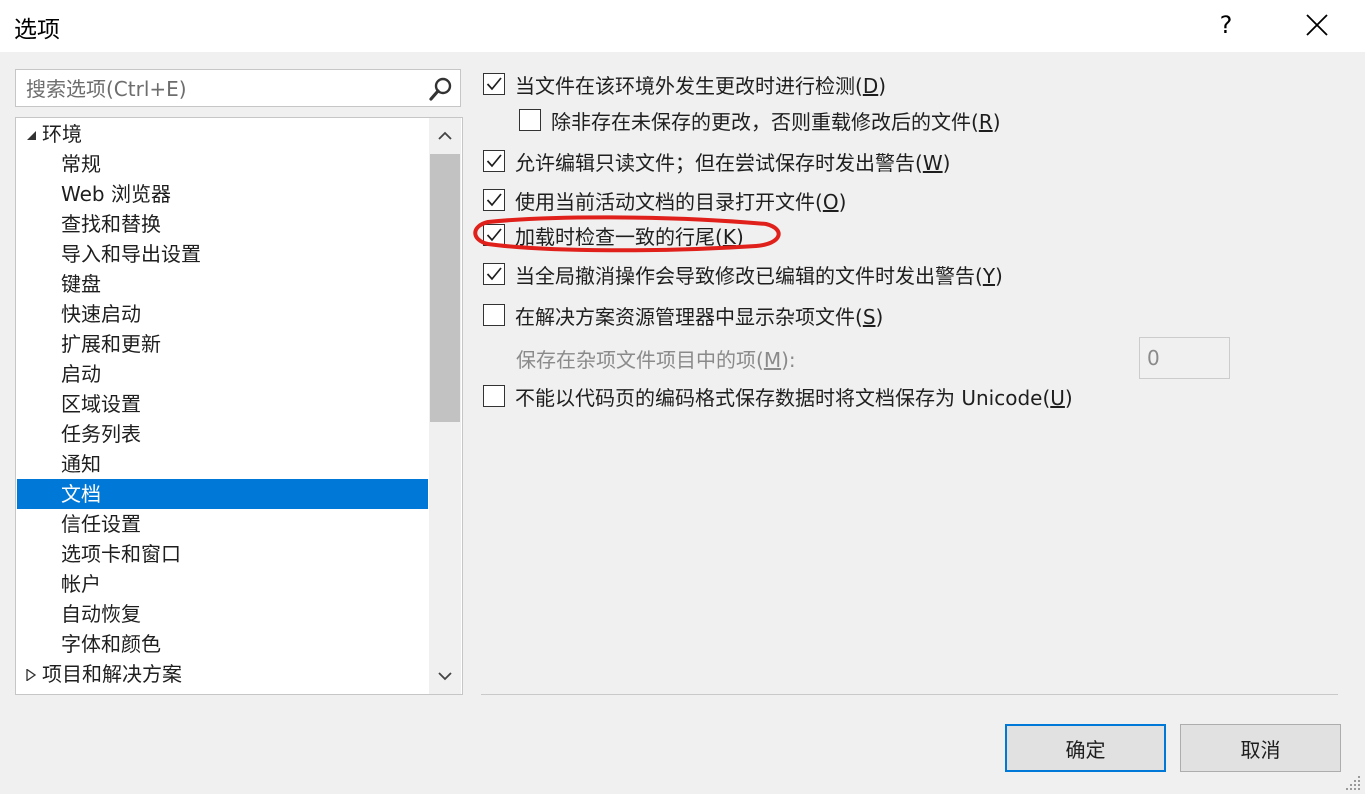 This screenshot has width=1365, height=794. I want to click on tree-item-label: 通知, so click(81, 464).